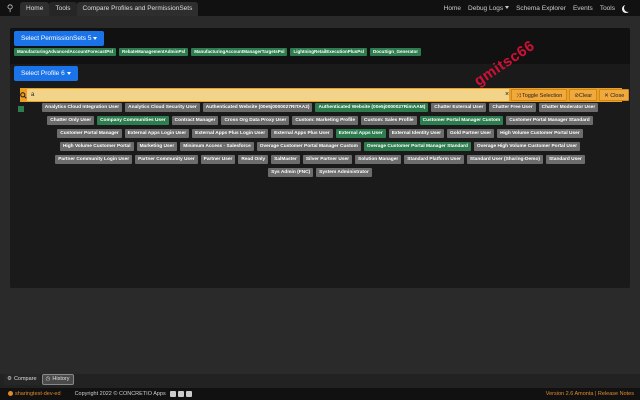 Image resolution: width=640 pixels, height=400 pixels. Describe the element at coordinates (82, 107) in the screenshot. I see `profile-option: Analytics Cloud Integration User` at that location.